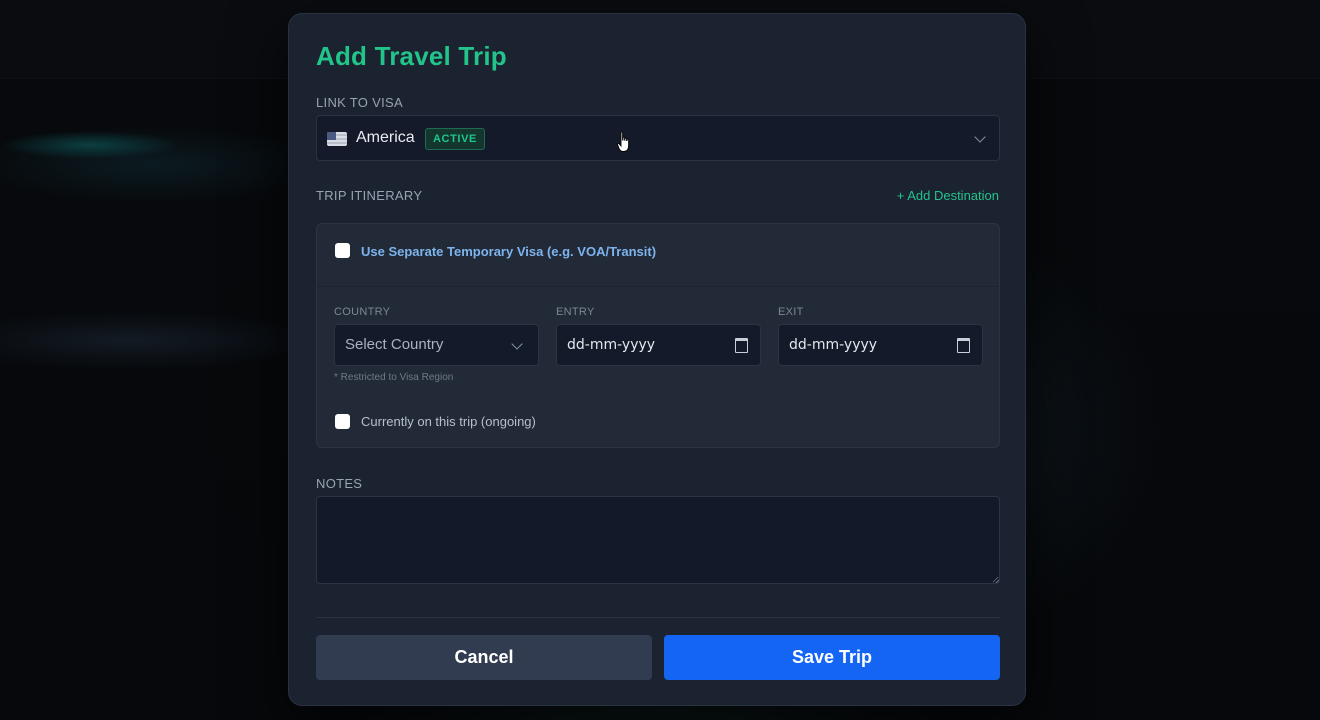 This screenshot has width=1320, height=720. What do you see at coordinates (394, 344) in the screenshot?
I see `country-select-placeholder: Select Country` at bounding box center [394, 344].